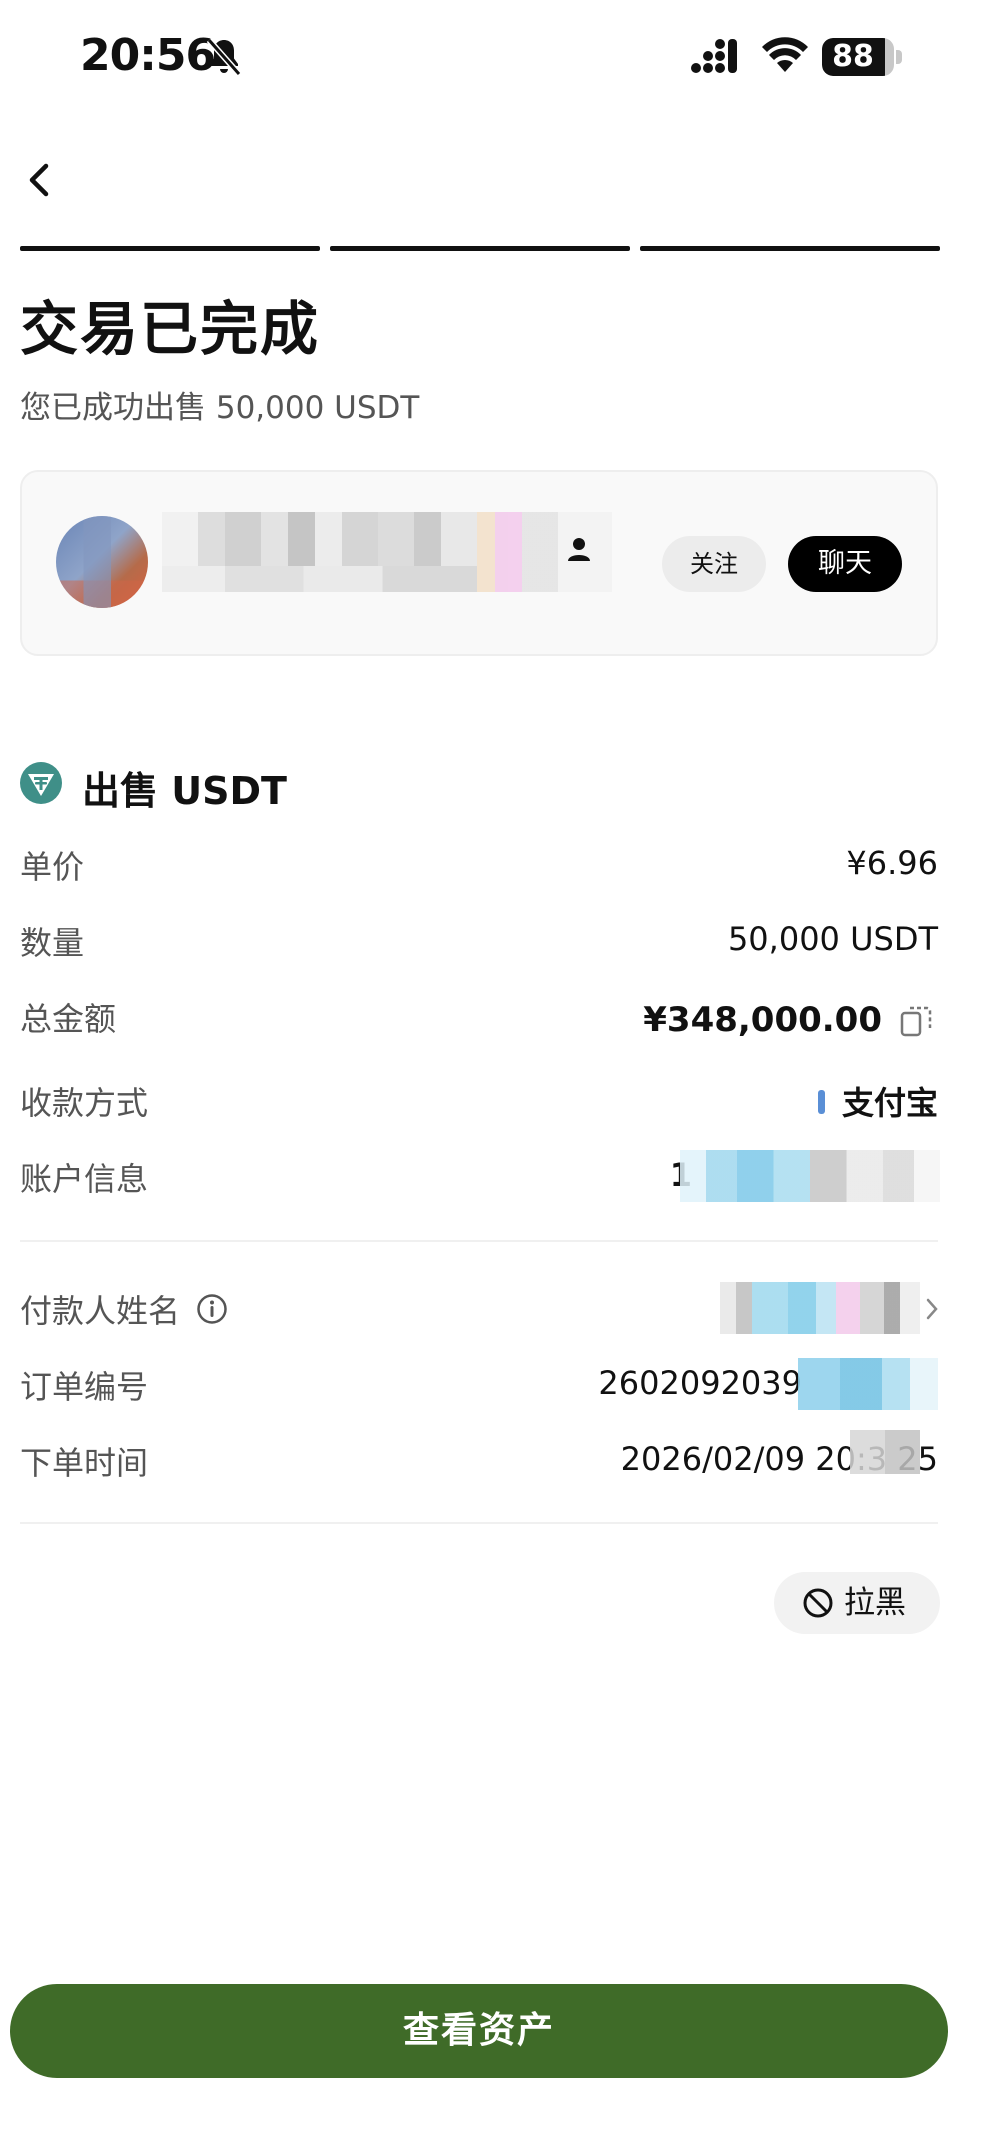 The width and height of the screenshot is (982, 2154). I want to click on merchant-card: 关注 聊天, so click(479, 563).